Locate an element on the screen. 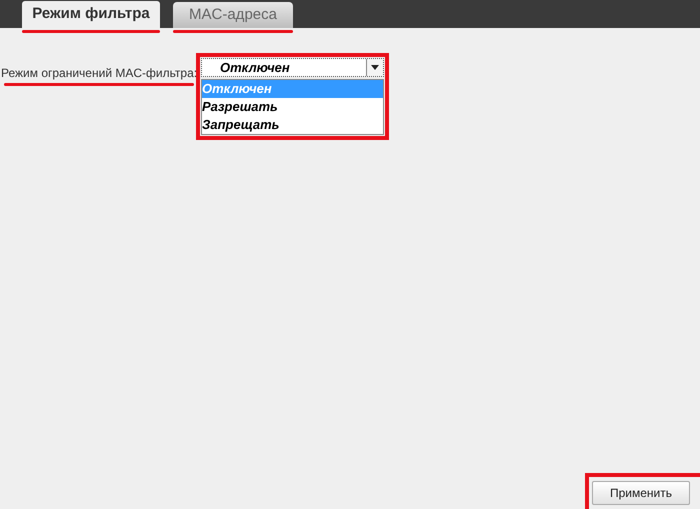 This screenshot has width=700, height=509. apply-button: Применить is located at coordinates (641, 493).